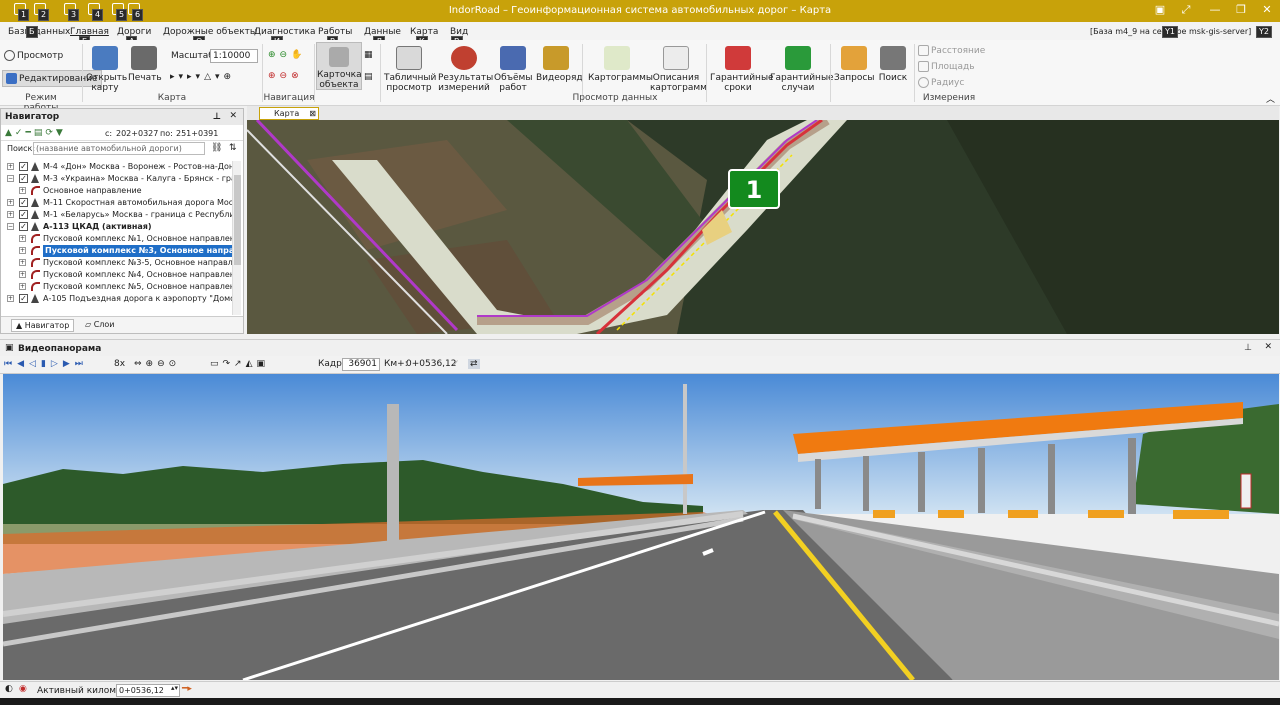 The image size is (1280, 705). What do you see at coordinates (802, 69) in the screenshot?
I see `warranty-cases-button: Гарантийные случаи` at bounding box center [802, 69].